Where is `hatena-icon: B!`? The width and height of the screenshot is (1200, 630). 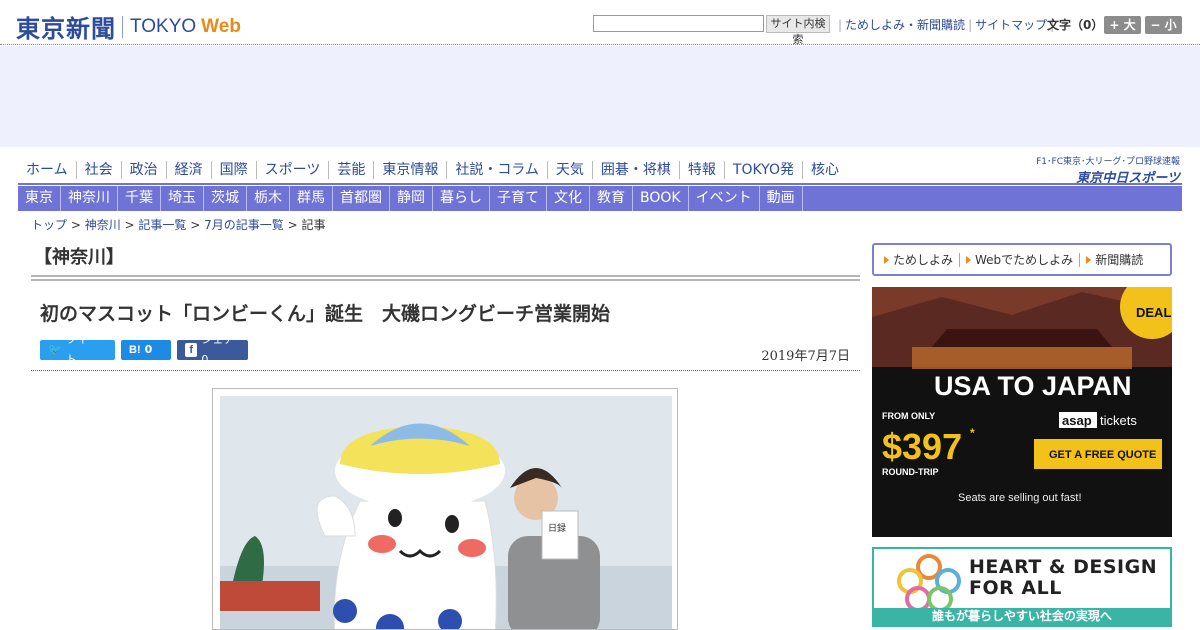 hatena-icon: B! is located at coordinates (135, 350).